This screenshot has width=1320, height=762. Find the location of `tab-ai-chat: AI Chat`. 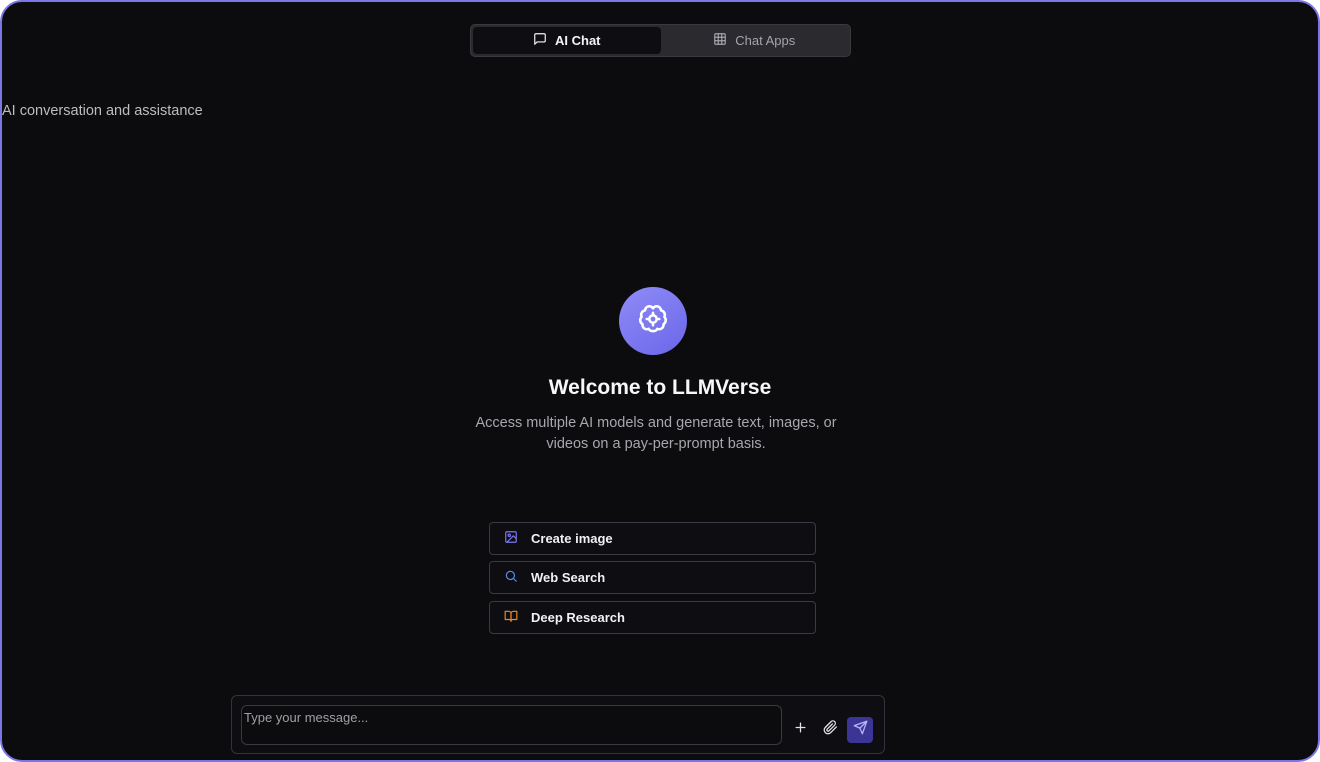

tab-ai-chat: AI Chat is located at coordinates (567, 40).